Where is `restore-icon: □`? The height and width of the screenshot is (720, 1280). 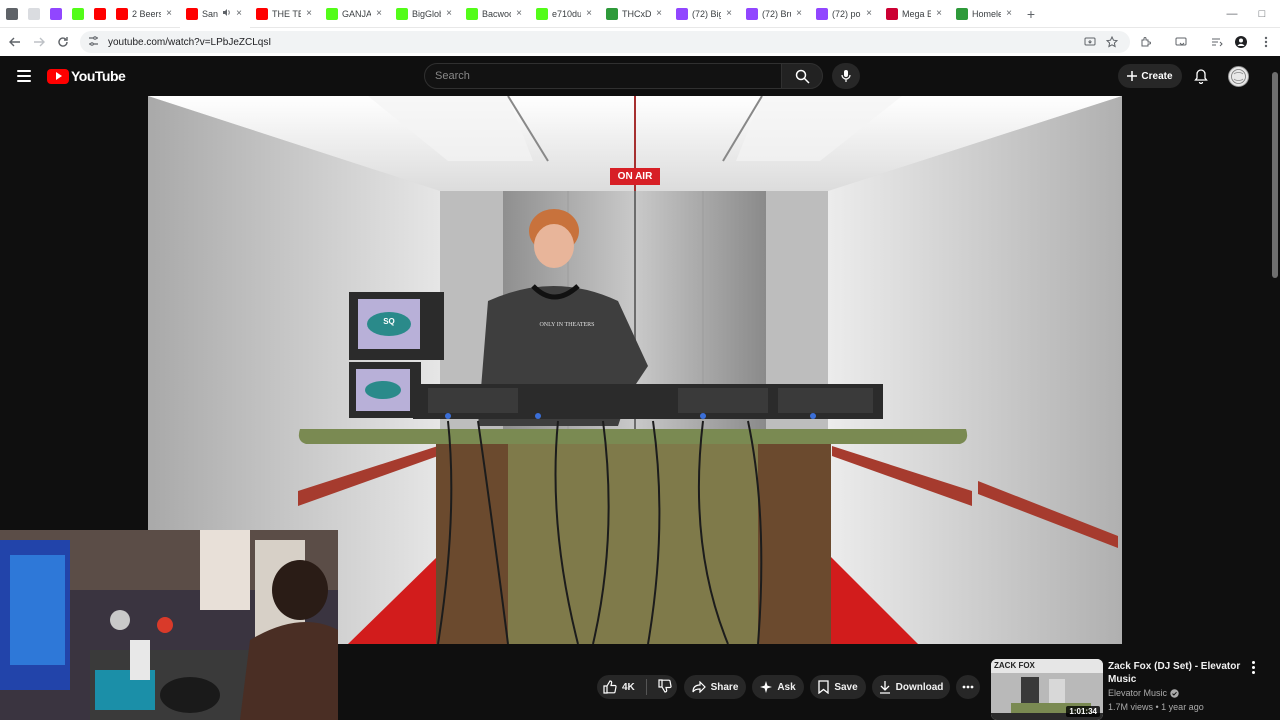
restore-icon: □ is located at coordinates (1262, 14).